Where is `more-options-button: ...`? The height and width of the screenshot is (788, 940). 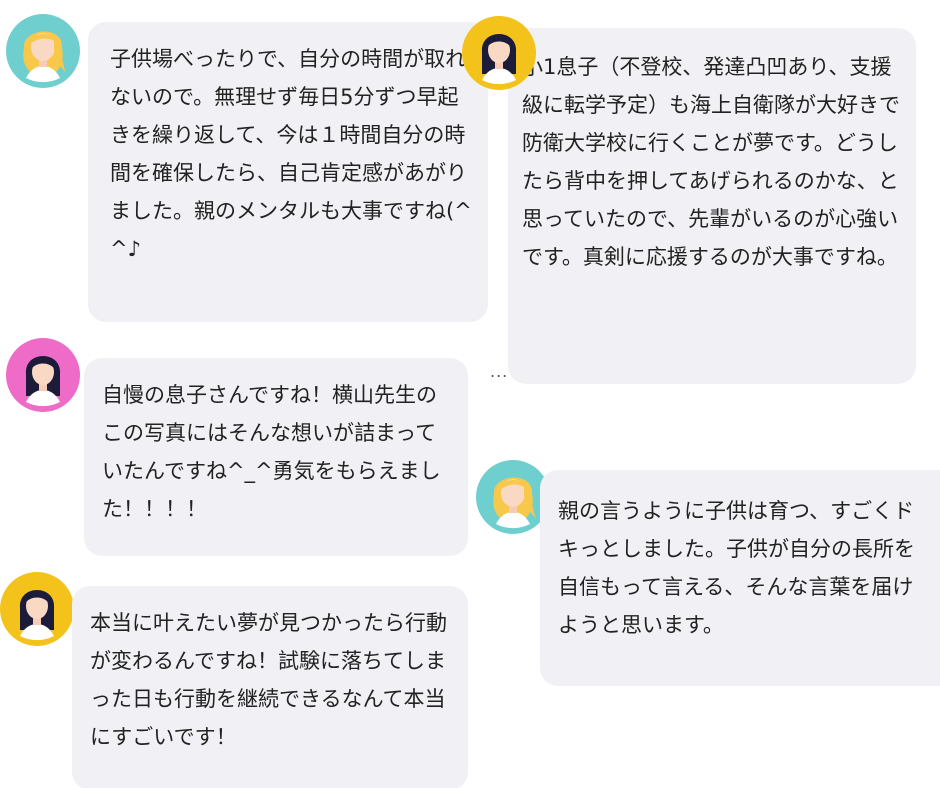 more-options-button: ... is located at coordinates (499, 371).